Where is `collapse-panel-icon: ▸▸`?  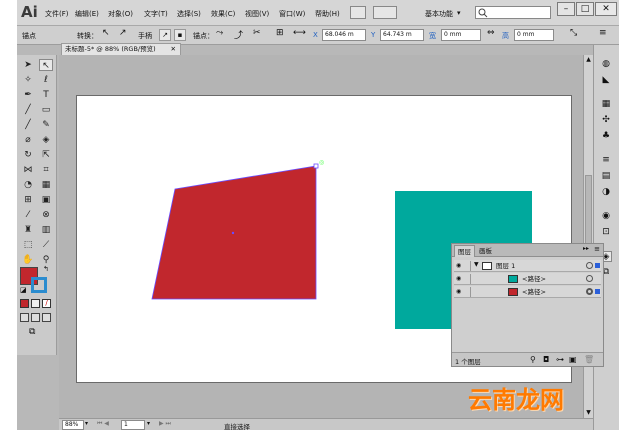
collapse-panel-icon: ▸▸ is located at coordinates (586, 248).